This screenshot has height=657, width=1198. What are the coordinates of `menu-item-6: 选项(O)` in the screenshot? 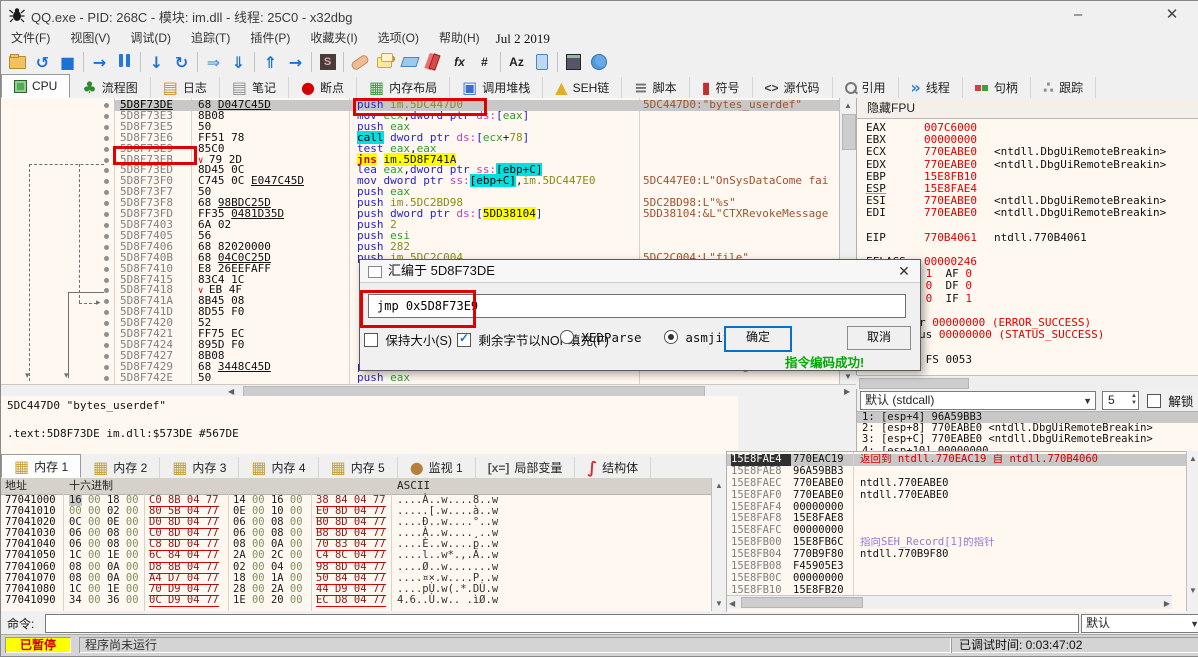 It's located at (398, 38).